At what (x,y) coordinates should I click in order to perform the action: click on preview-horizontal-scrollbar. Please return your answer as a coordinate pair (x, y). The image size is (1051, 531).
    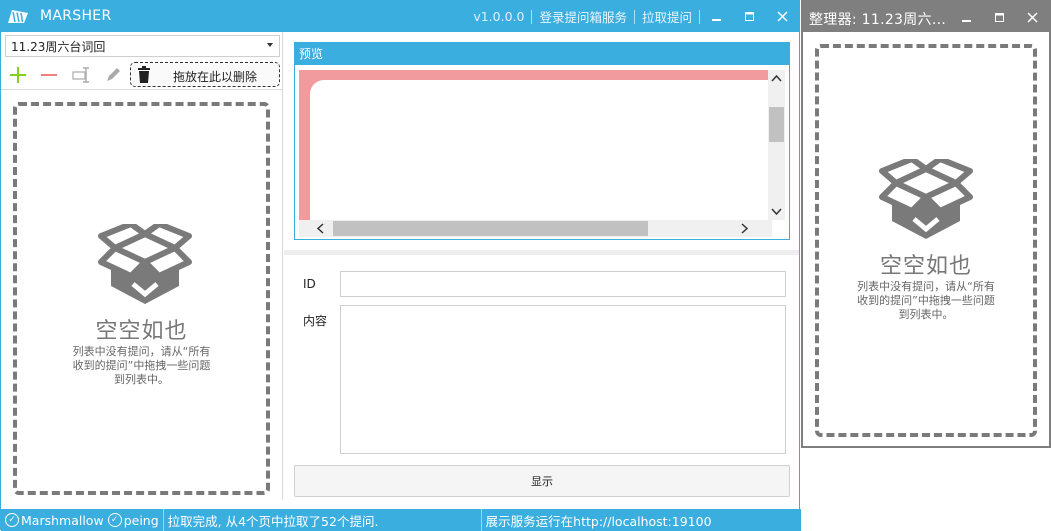
    Looking at the image, I should click on (535, 228).